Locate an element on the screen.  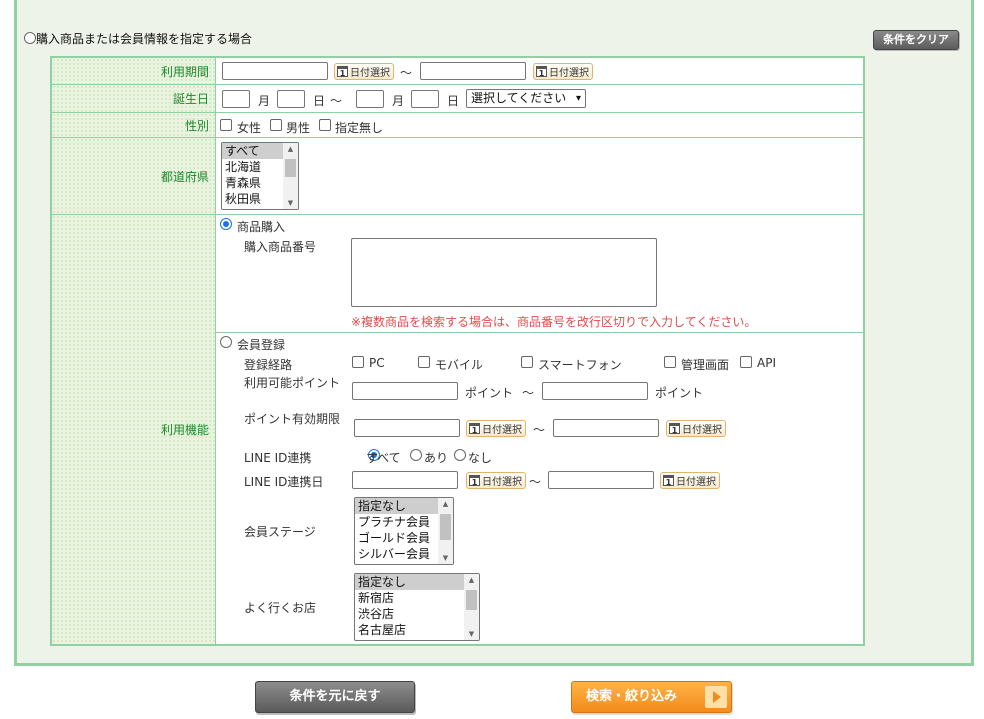
mode-radio-label: 購入商品または会員情報を指定する場合 is located at coordinates (144, 38).